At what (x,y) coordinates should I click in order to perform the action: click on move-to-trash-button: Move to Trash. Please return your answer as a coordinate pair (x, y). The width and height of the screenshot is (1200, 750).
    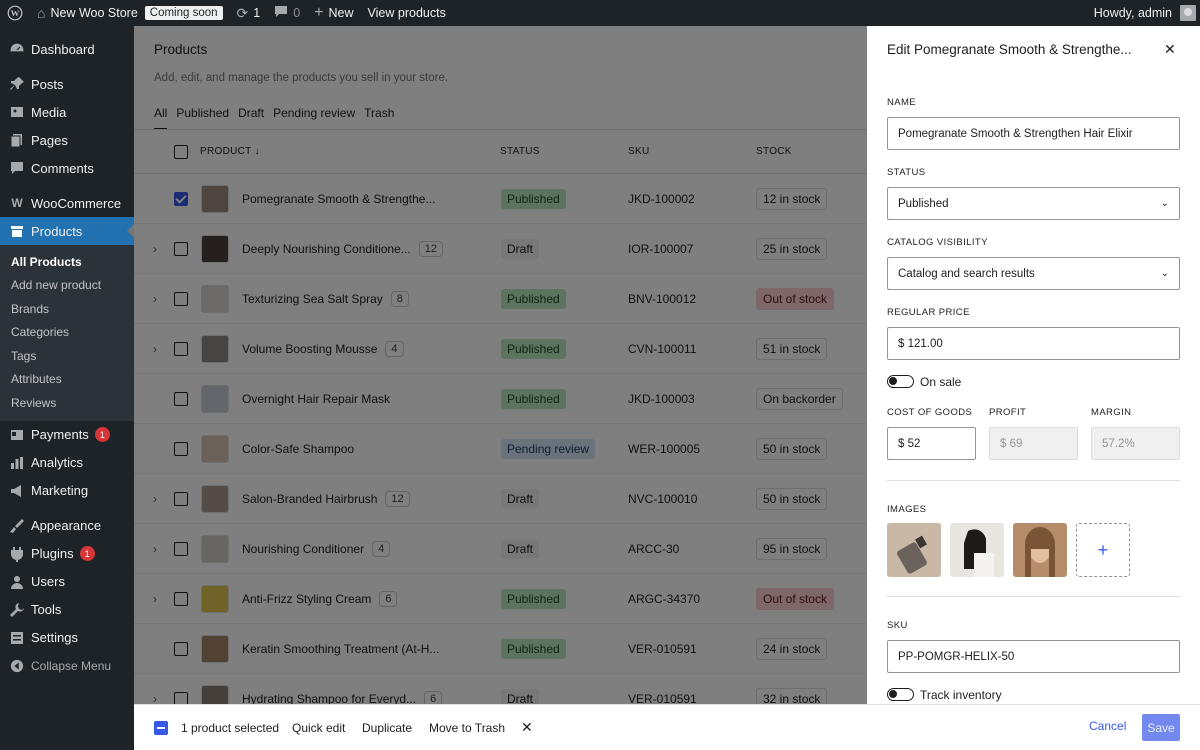
    Looking at the image, I should click on (467, 728).